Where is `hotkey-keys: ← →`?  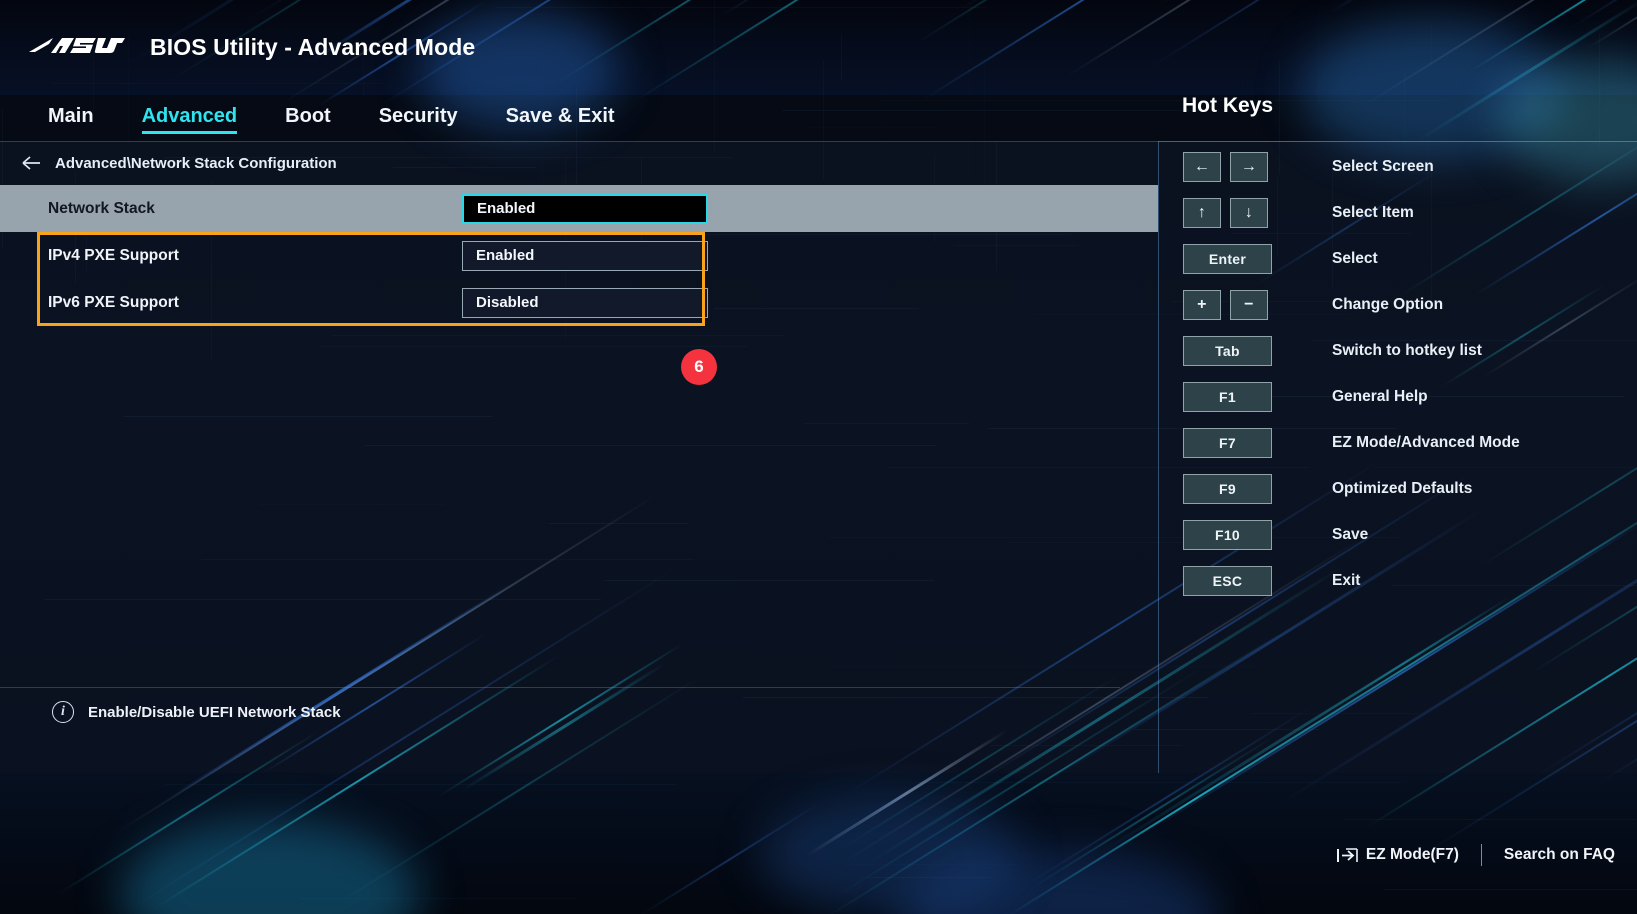
hotkey-keys: ← → is located at coordinates (1248, 167).